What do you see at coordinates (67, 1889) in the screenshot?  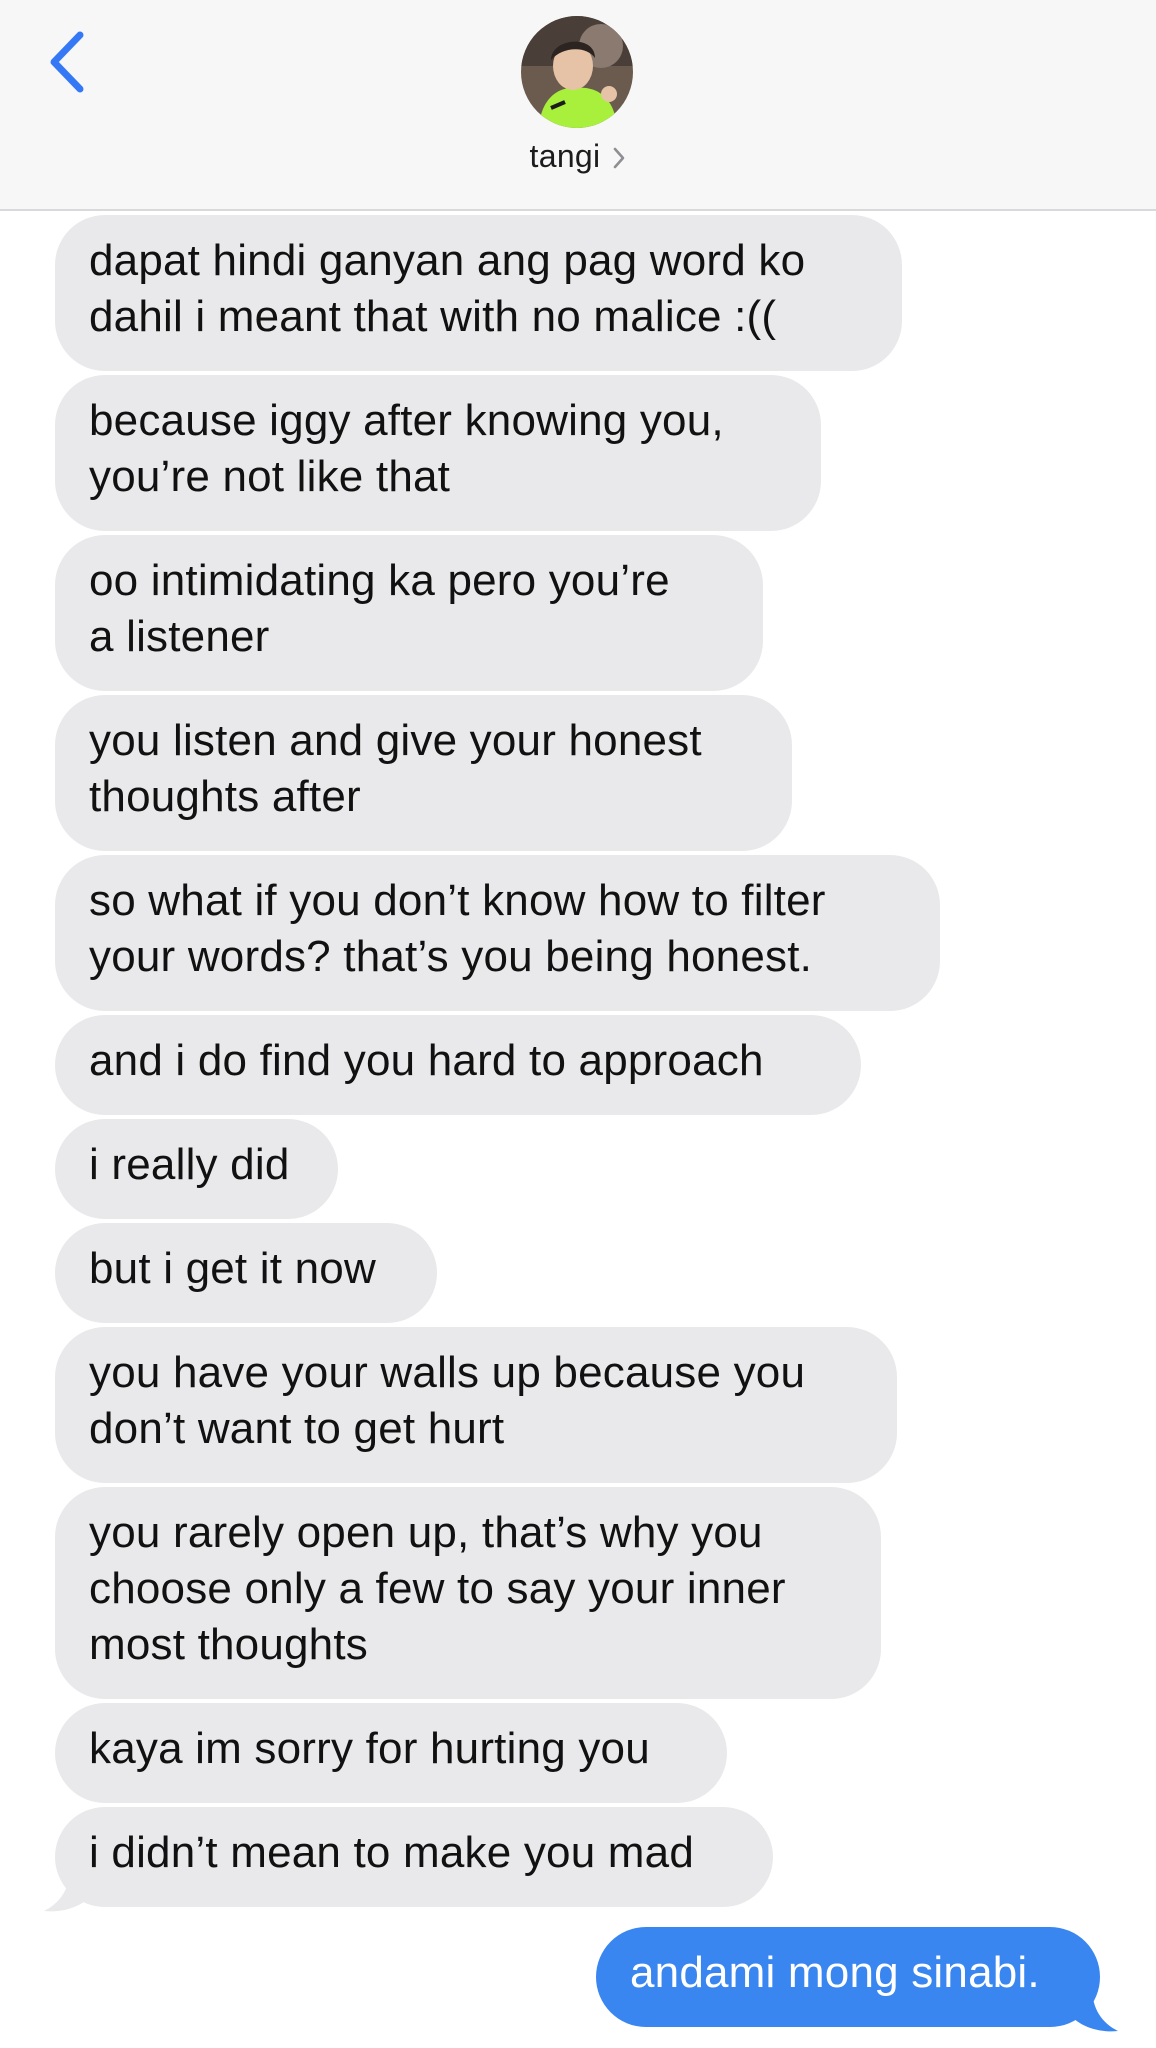 I see `incoming-bubble-tail` at bounding box center [67, 1889].